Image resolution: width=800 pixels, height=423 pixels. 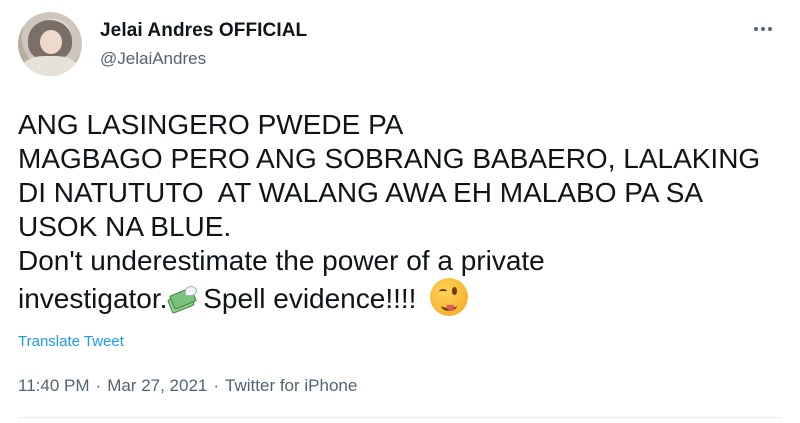 What do you see at coordinates (306, 298) in the screenshot?
I see `tweet-text-fragment: Spell evidence!!!!` at bounding box center [306, 298].